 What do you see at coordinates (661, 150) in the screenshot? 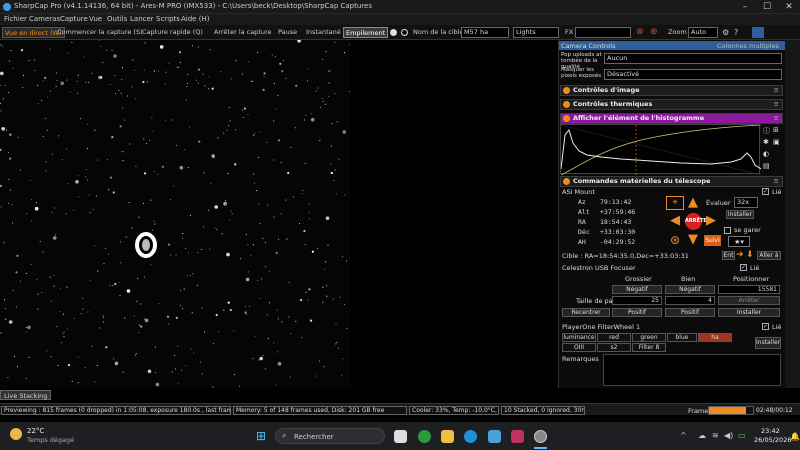
I see `histogram-plot` at bounding box center [661, 150].